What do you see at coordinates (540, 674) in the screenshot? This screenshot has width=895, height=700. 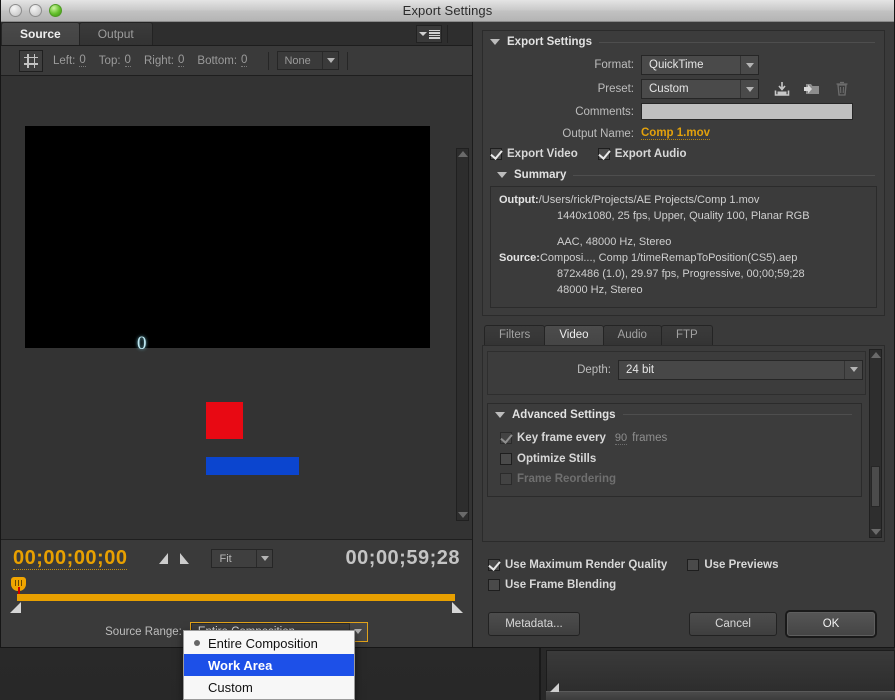 I see `bg-vertical-divider` at bounding box center [540, 674].